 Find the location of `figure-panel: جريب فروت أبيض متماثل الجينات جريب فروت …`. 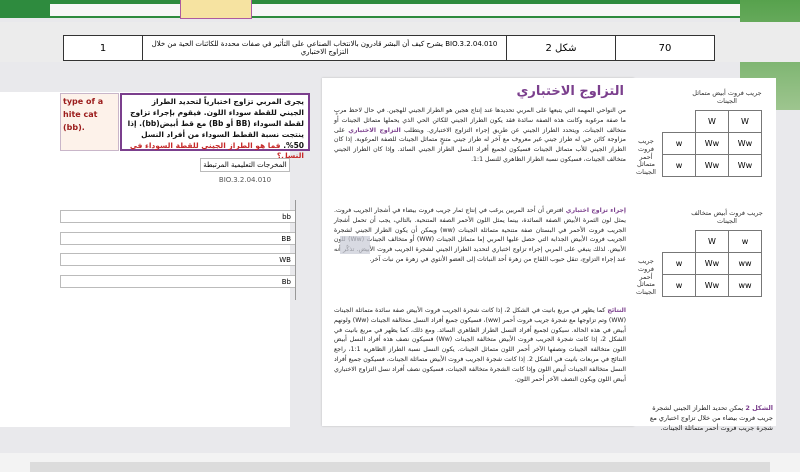

figure-panel: جريب فروت أبيض متماثل الجينات جريب فروت … is located at coordinates (705, 255).